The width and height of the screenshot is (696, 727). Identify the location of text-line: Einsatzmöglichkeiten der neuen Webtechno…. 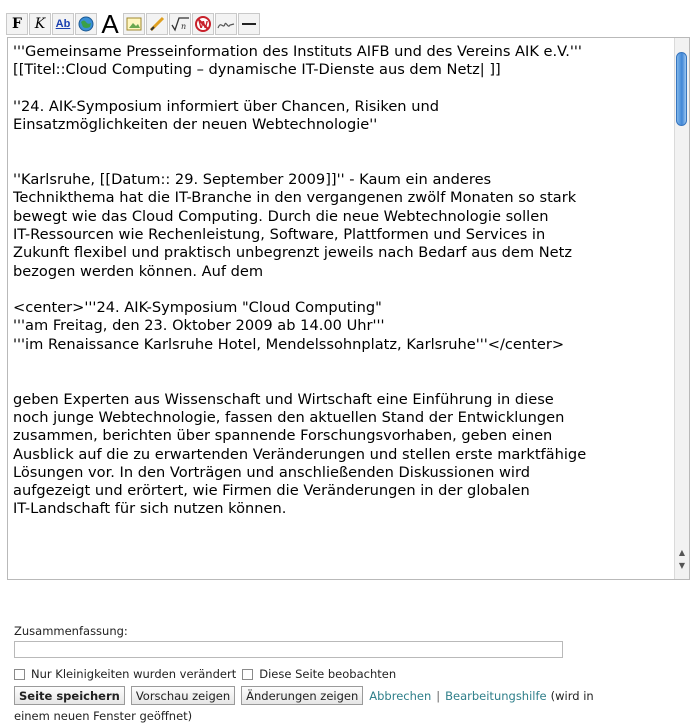
(195, 125).